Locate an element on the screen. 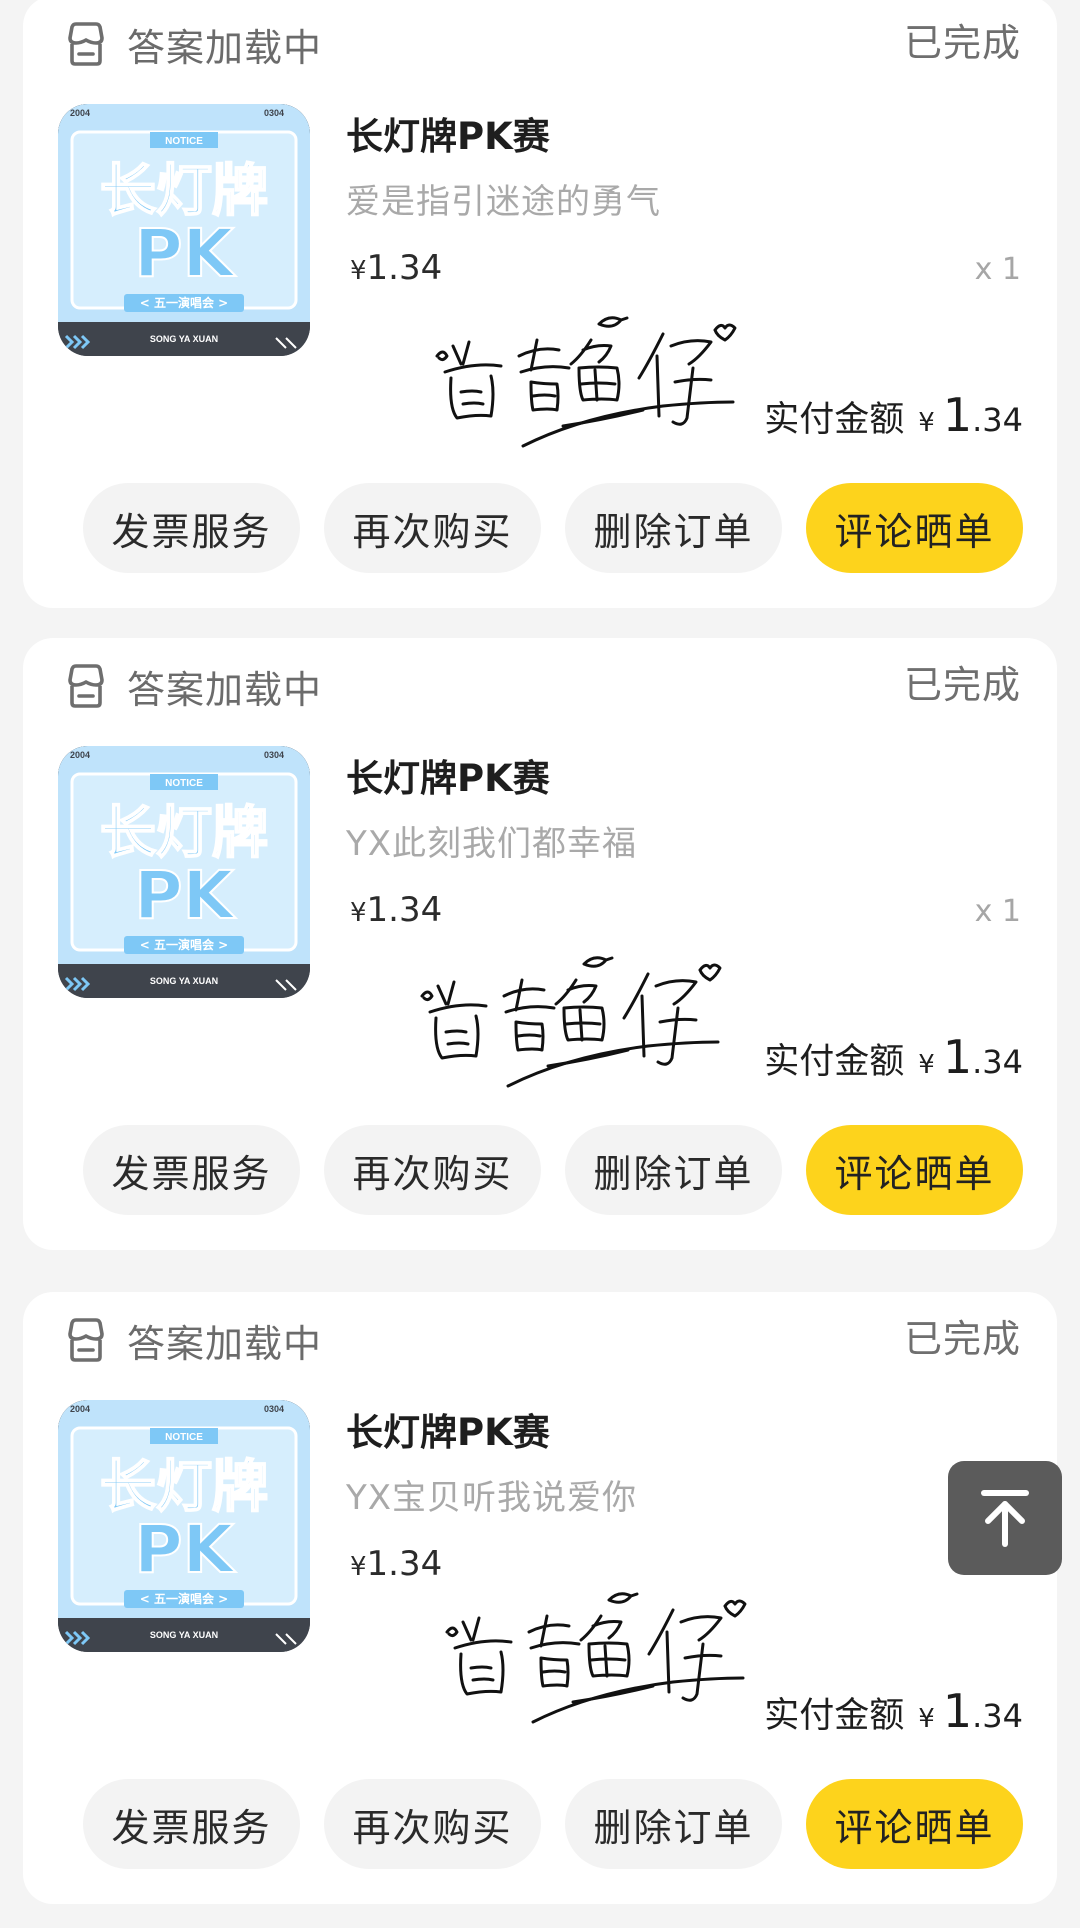  arrow-up-to-top-icon is located at coordinates (1005, 1518).